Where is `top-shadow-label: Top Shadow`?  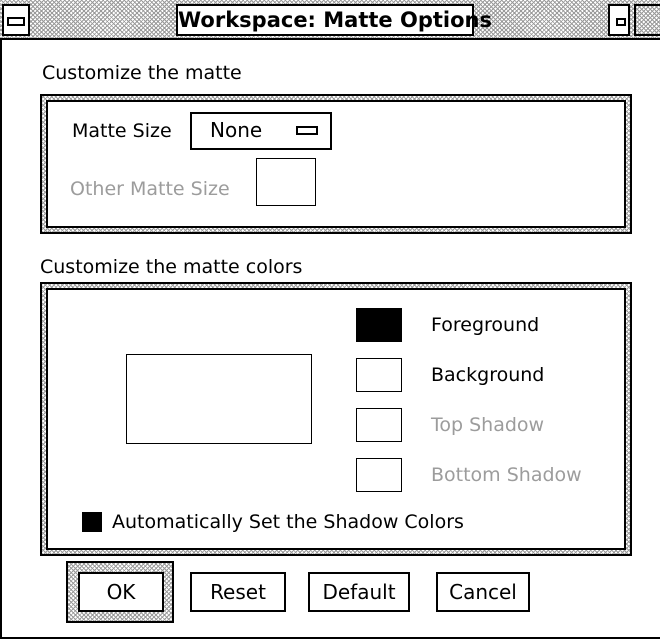 top-shadow-label: Top Shadow is located at coordinates (488, 425).